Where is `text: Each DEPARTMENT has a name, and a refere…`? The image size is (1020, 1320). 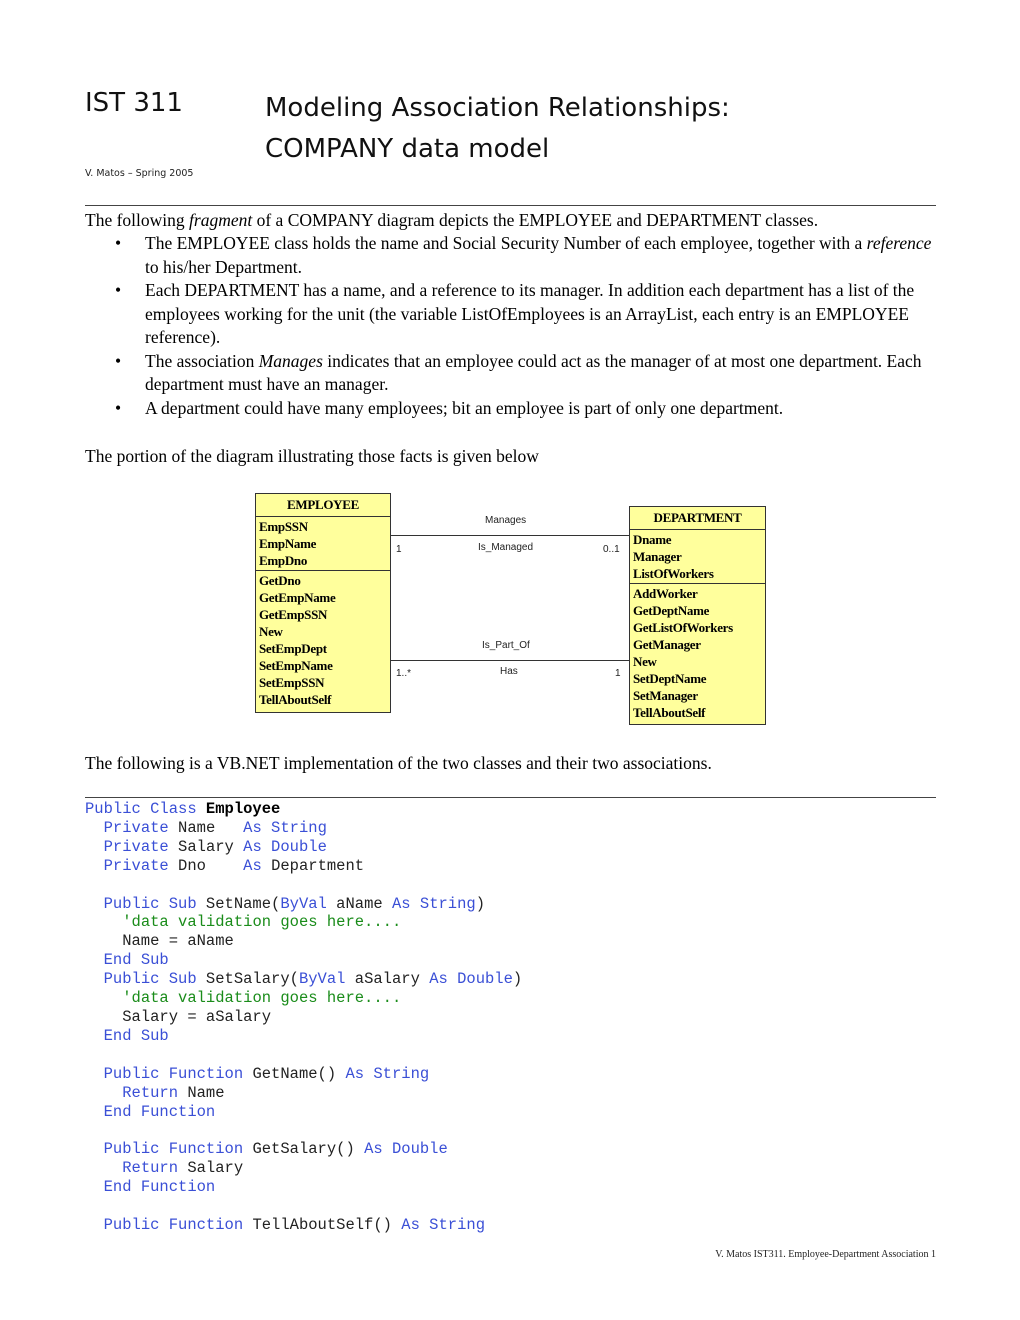
text: Each DEPARTMENT has a name, and a refere… is located at coordinates (530, 313).